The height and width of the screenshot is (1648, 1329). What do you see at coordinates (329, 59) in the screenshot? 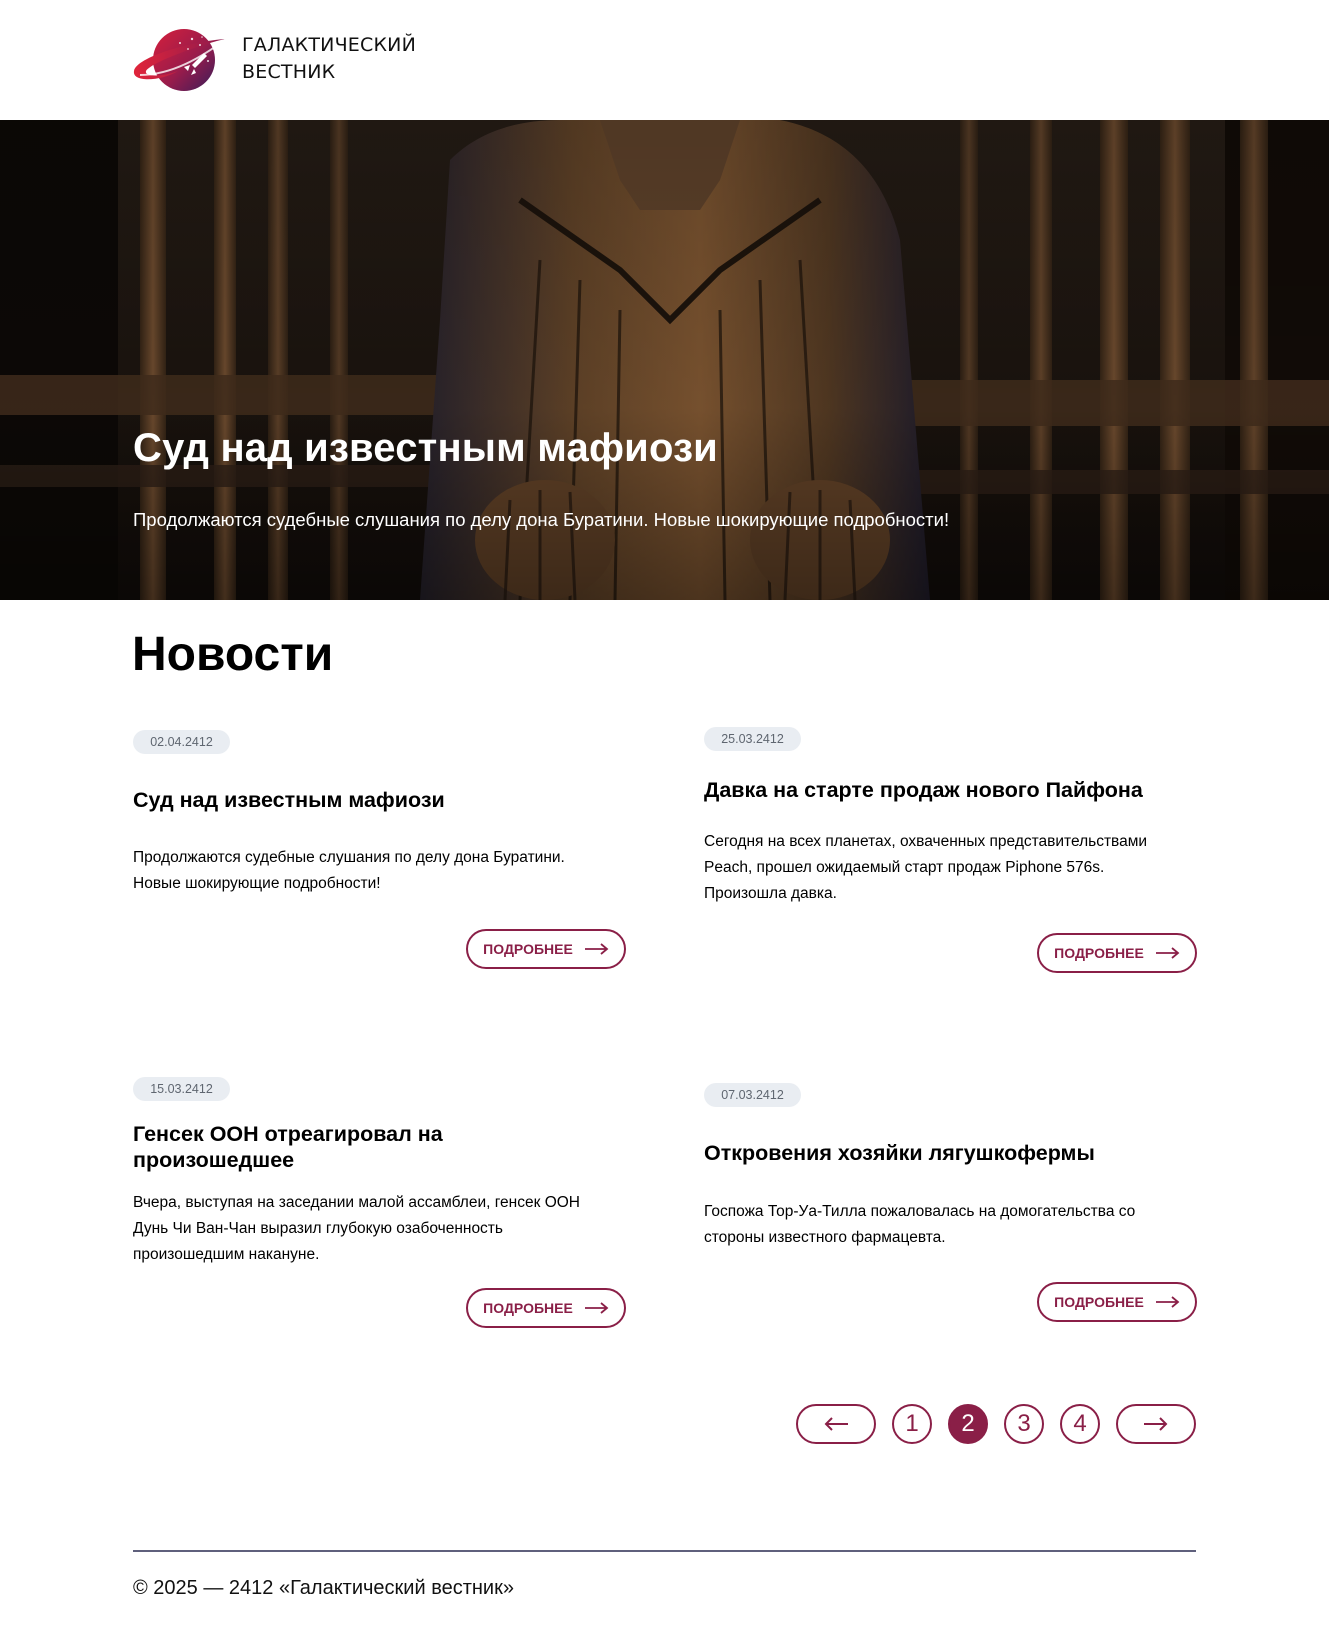
I see `site-title: ГАЛАКТИЧЕСКИЙ ВЕСТНИК` at bounding box center [329, 59].